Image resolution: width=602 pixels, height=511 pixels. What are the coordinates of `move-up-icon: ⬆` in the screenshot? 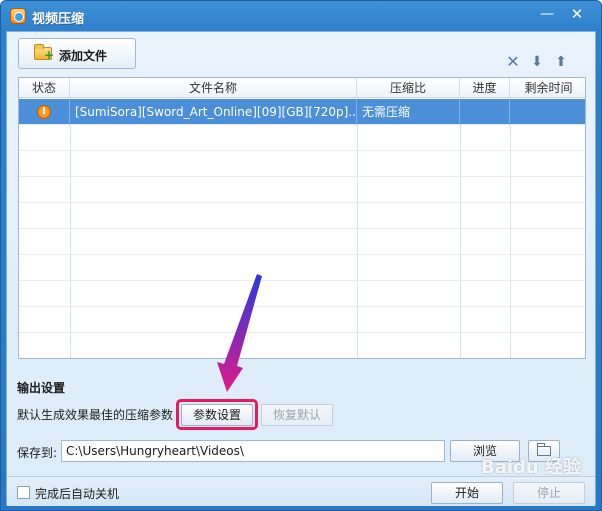 It's located at (561, 62).